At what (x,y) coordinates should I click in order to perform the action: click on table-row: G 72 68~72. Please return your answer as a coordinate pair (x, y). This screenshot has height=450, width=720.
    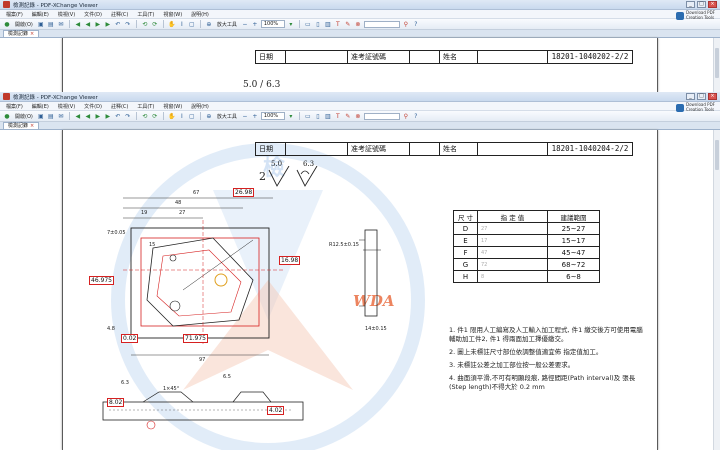
    Looking at the image, I should click on (526, 264).